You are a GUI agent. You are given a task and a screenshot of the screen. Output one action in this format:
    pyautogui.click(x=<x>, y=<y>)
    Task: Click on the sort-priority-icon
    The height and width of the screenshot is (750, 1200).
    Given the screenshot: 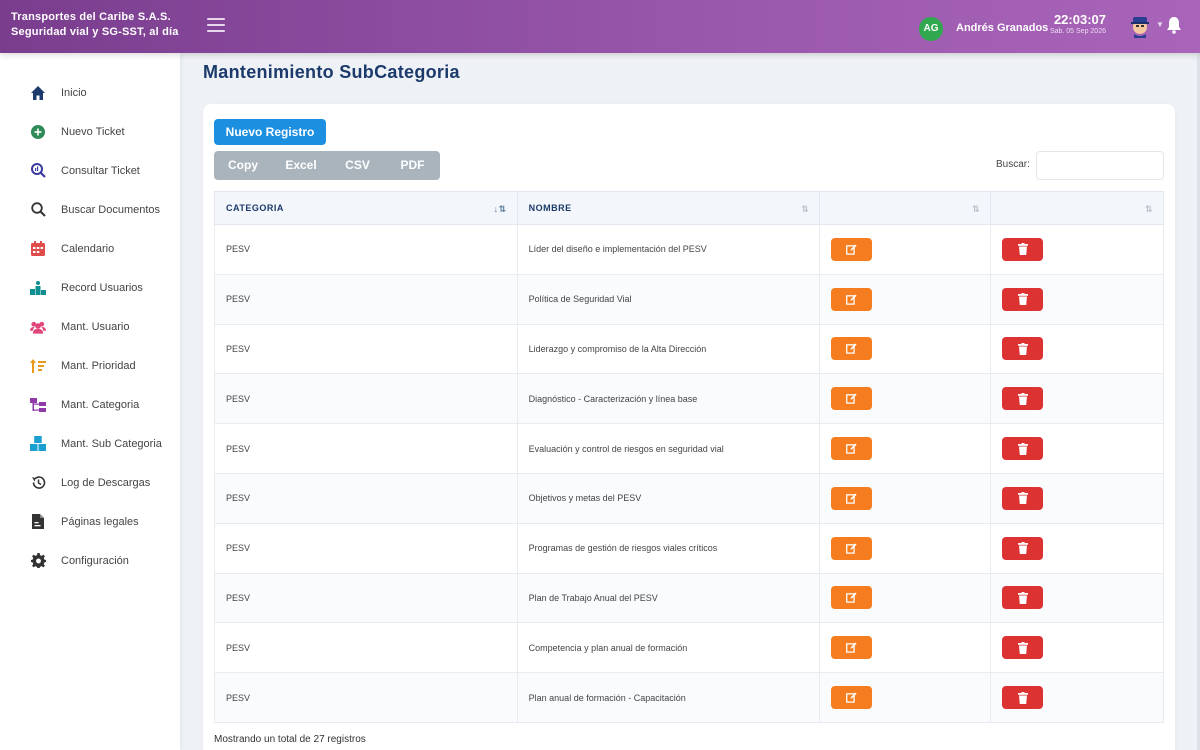 What is the action you would take?
    pyautogui.click(x=38, y=366)
    